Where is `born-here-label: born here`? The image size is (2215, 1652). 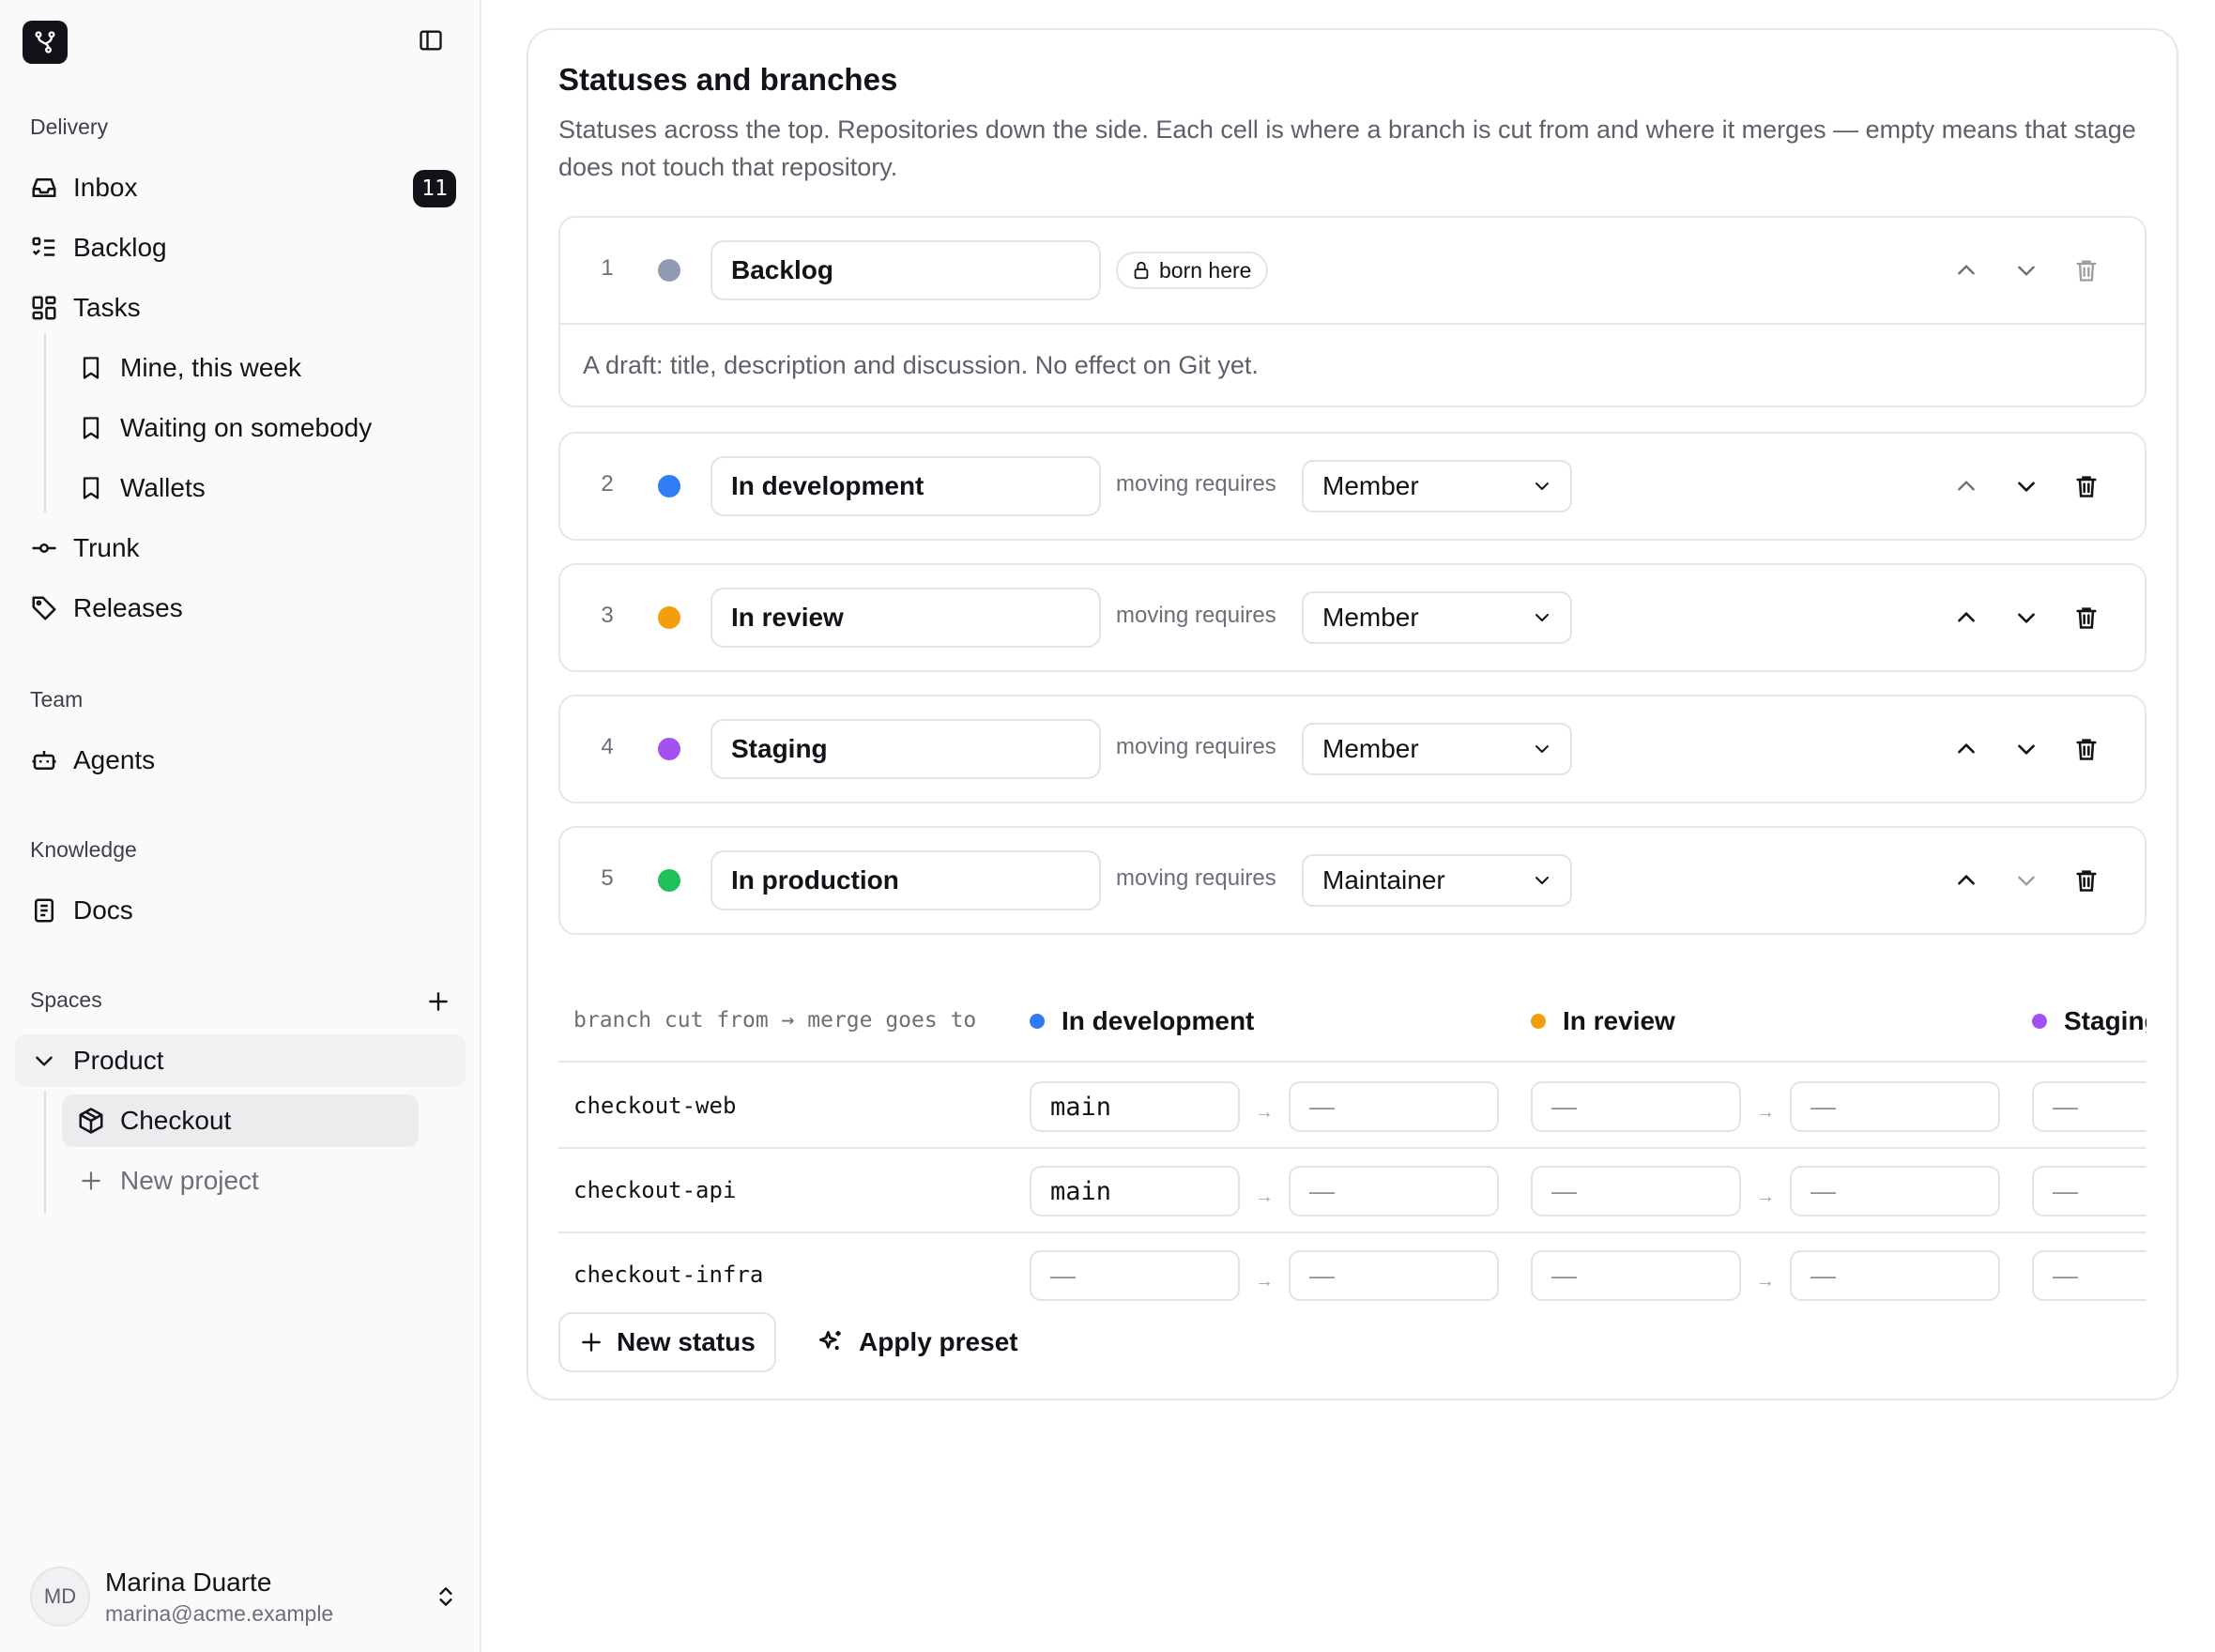 born-here-label: born here is located at coordinates (1205, 270).